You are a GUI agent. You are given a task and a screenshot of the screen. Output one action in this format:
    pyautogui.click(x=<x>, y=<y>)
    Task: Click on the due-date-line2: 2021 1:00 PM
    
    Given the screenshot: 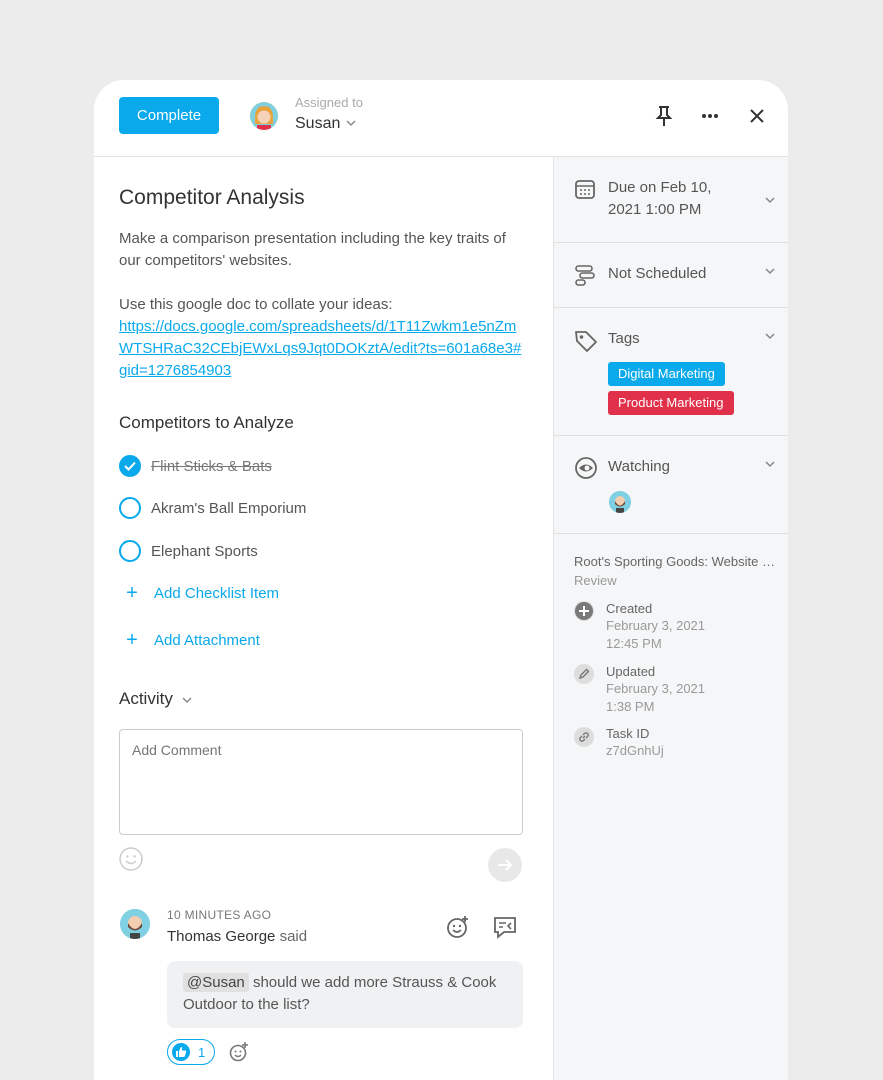 What is the action you would take?
    pyautogui.click(x=655, y=209)
    